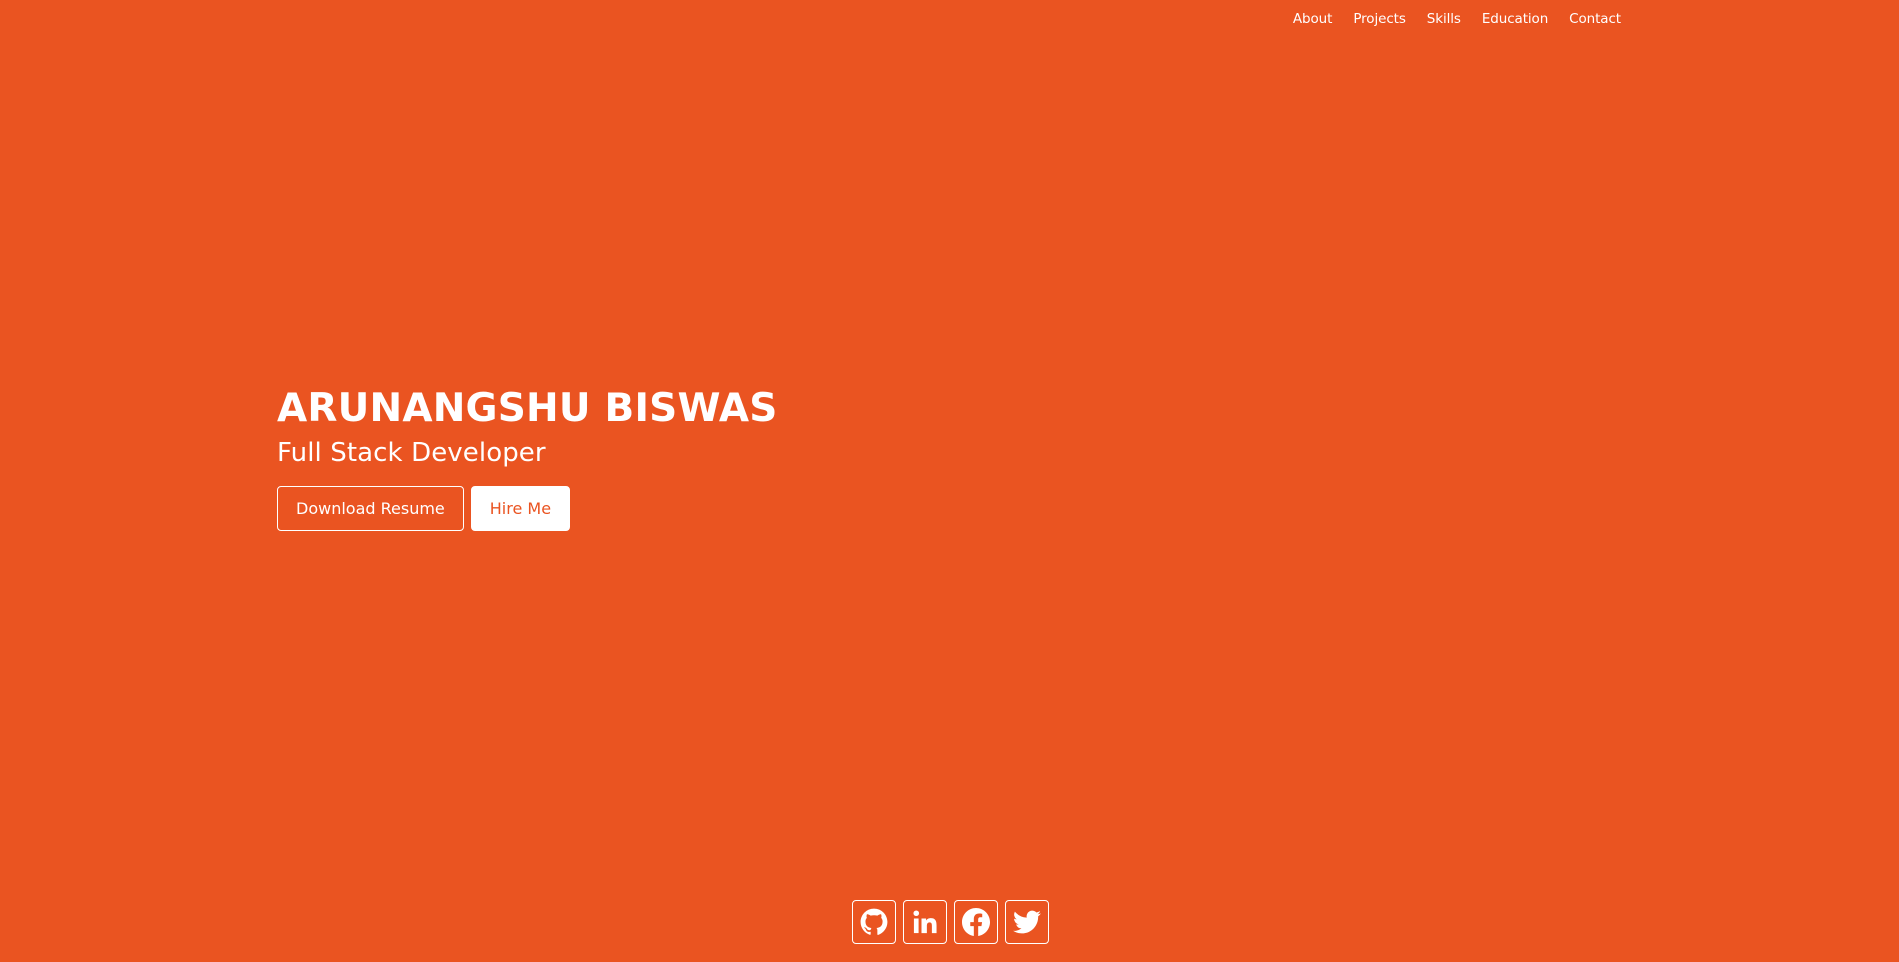  What do you see at coordinates (950, 922) in the screenshot?
I see `social-links` at bounding box center [950, 922].